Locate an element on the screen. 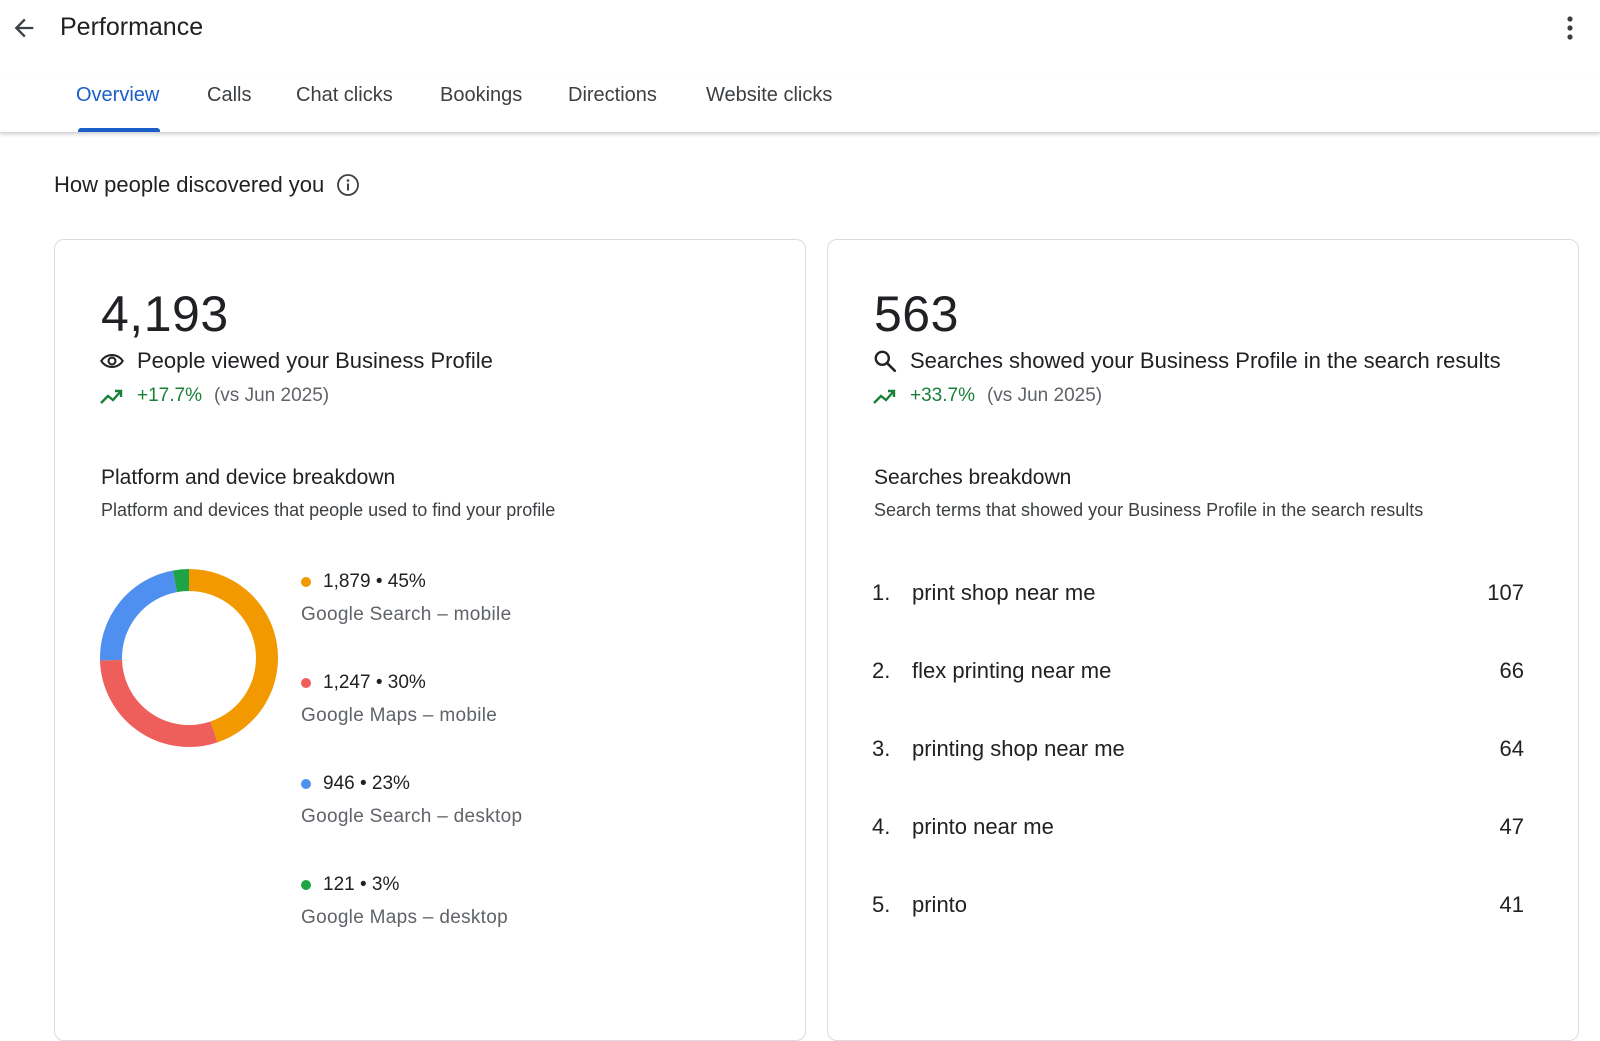 The image size is (1600, 1041). trend-percentage: +33.7% is located at coordinates (942, 395).